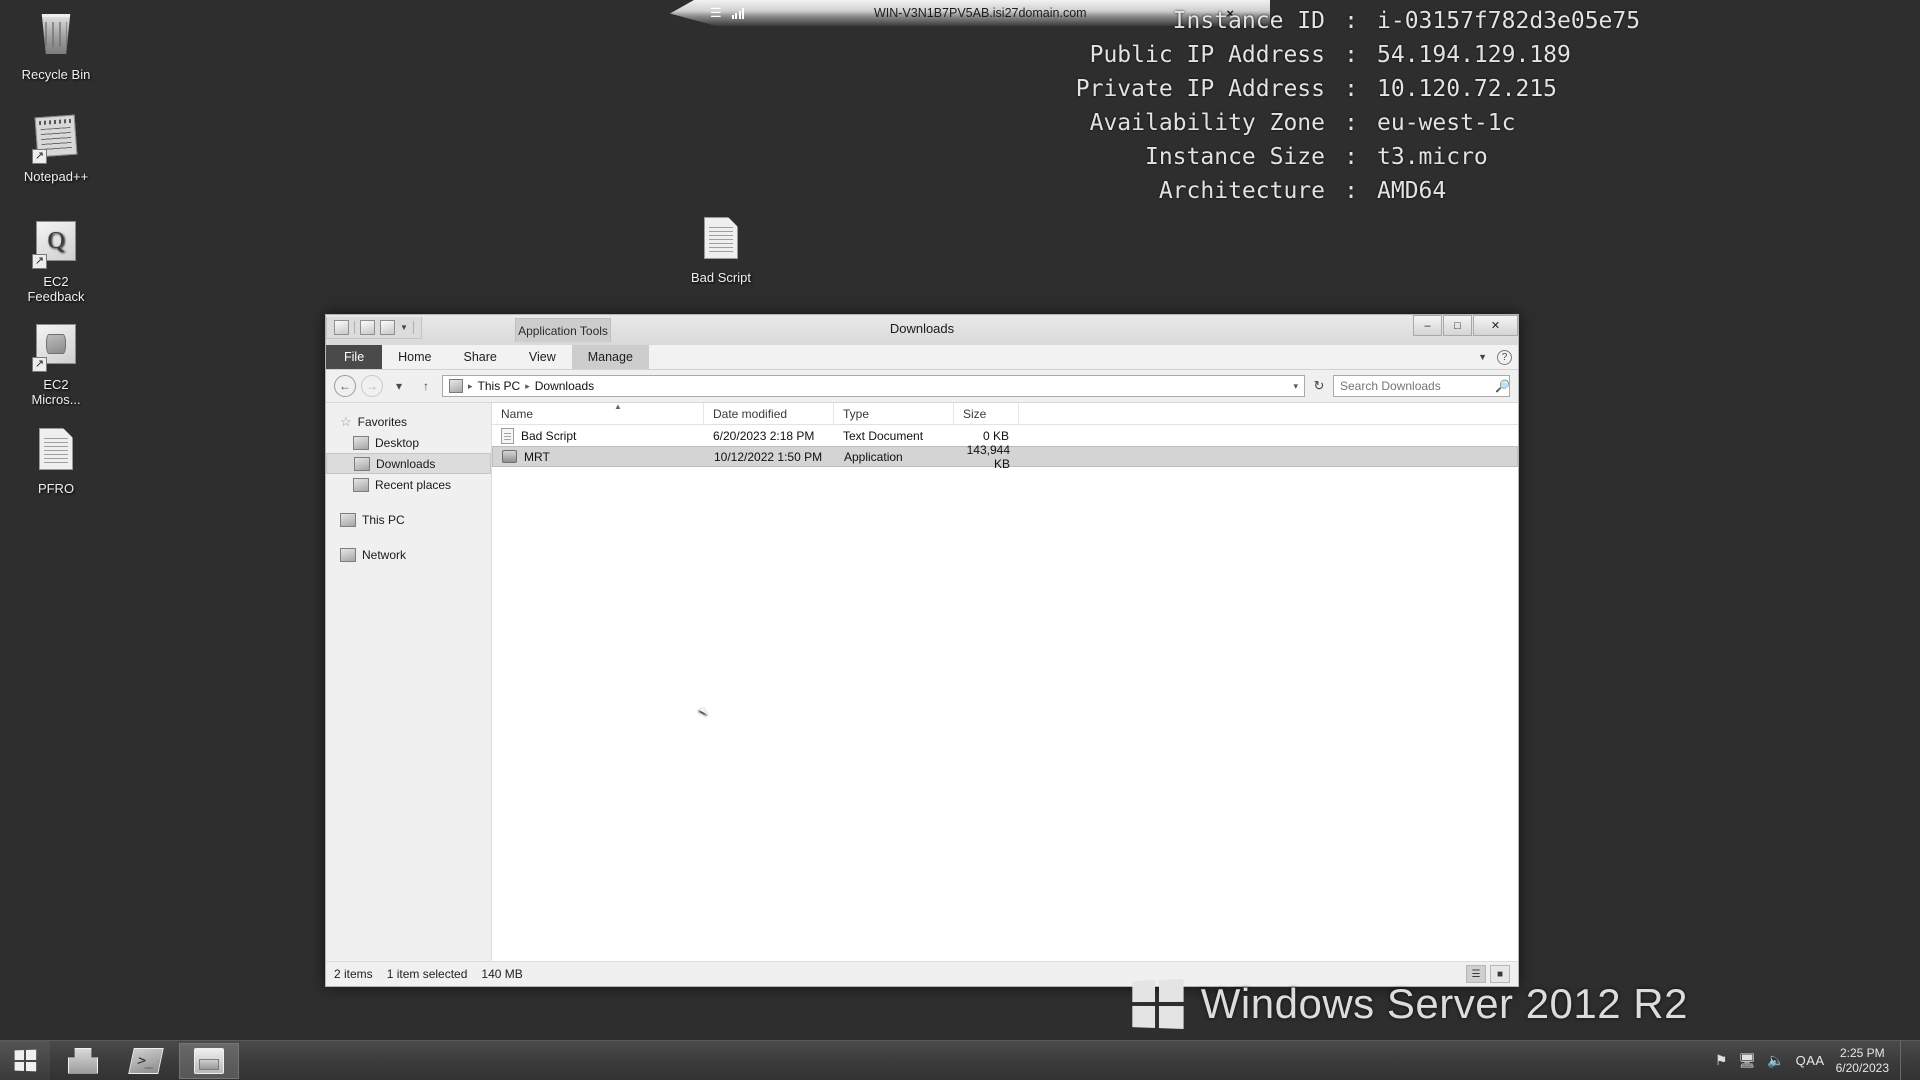 This screenshot has height=1080, width=1920. I want to click on nav-item-desktop: Desktop, so click(408, 442).